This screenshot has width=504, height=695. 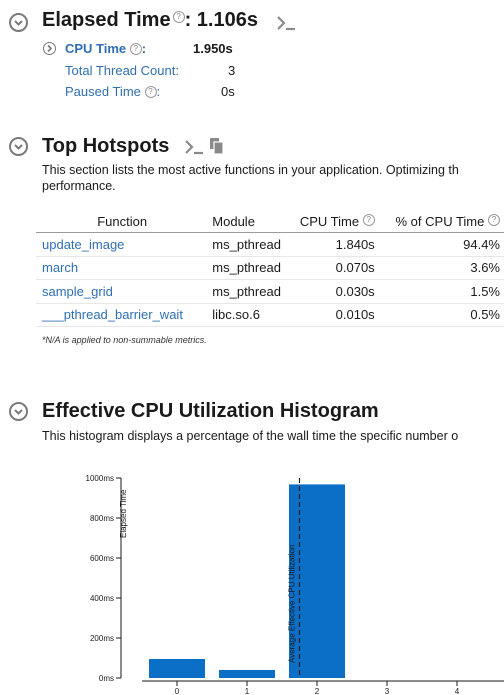 I want to click on function-link: march, so click(x=122, y=268).